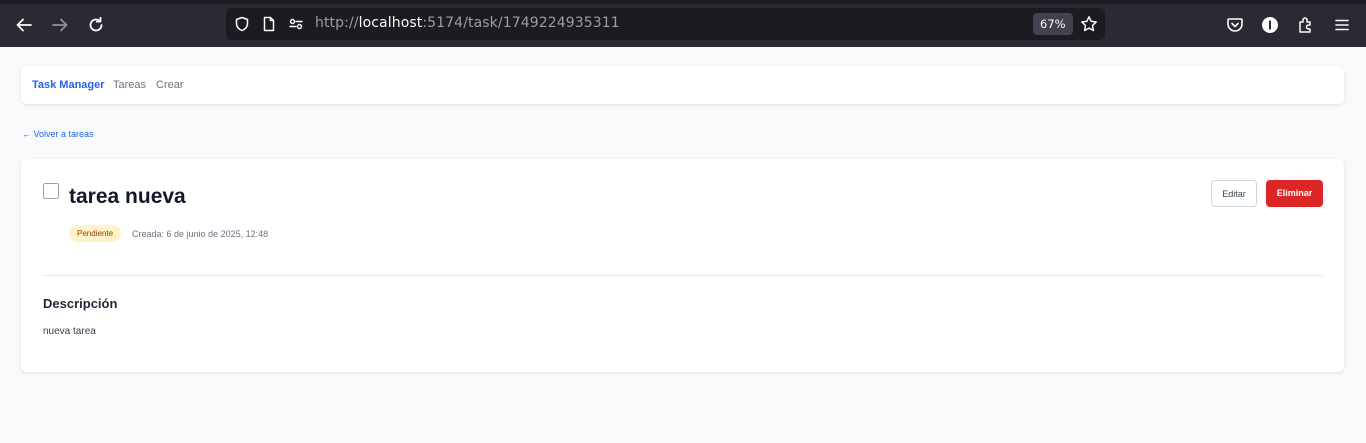  Describe the element at coordinates (51, 191) in the screenshot. I see `task-complete-checkbox` at that location.